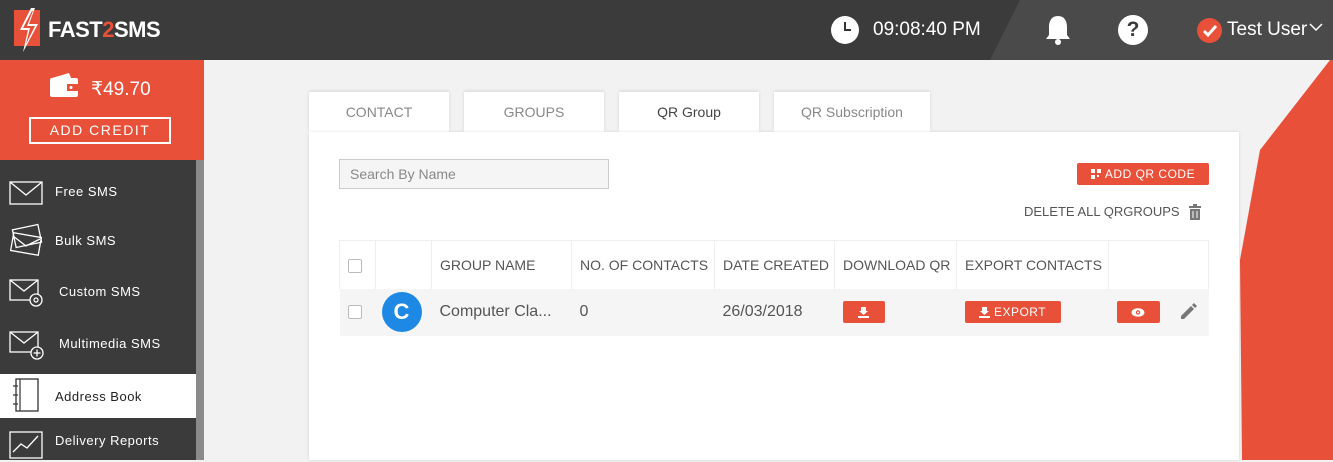 The height and width of the screenshot is (462, 1333). Describe the element at coordinates (86, 240) in the screenshot. I see `sidebar-item-label: Bulk SMS` at that location.